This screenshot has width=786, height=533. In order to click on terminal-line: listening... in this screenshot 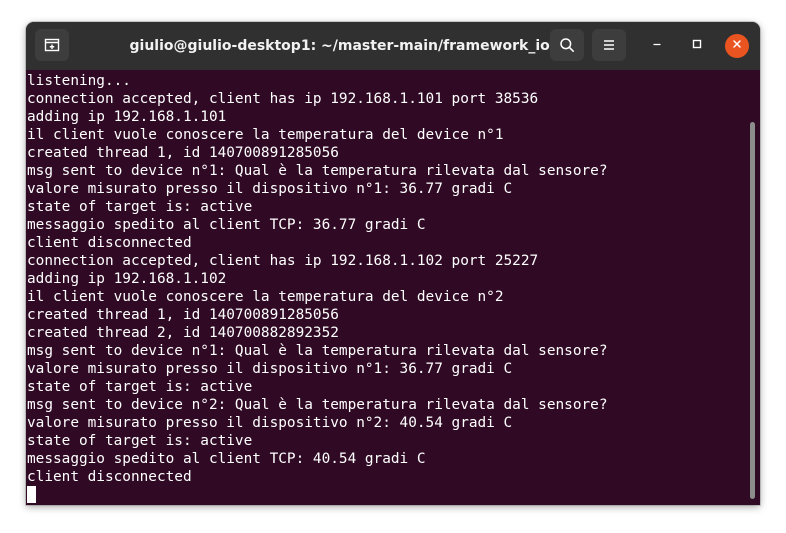, I will do `click(79, 81)`.